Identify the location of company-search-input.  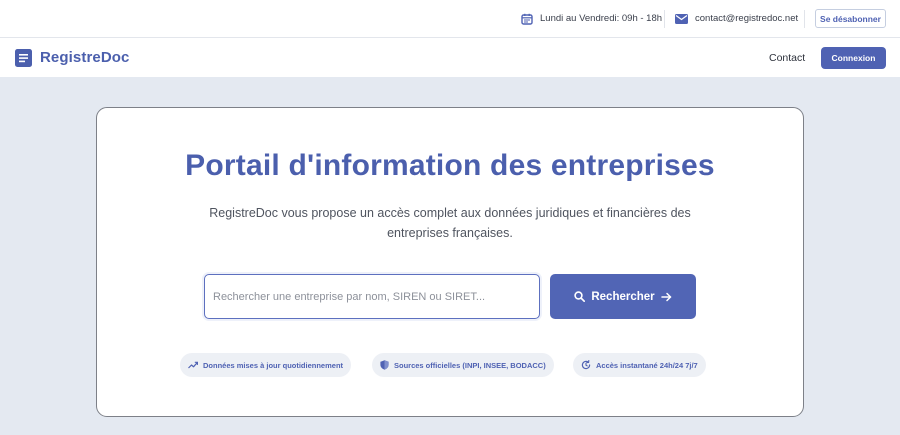
(372, 296).